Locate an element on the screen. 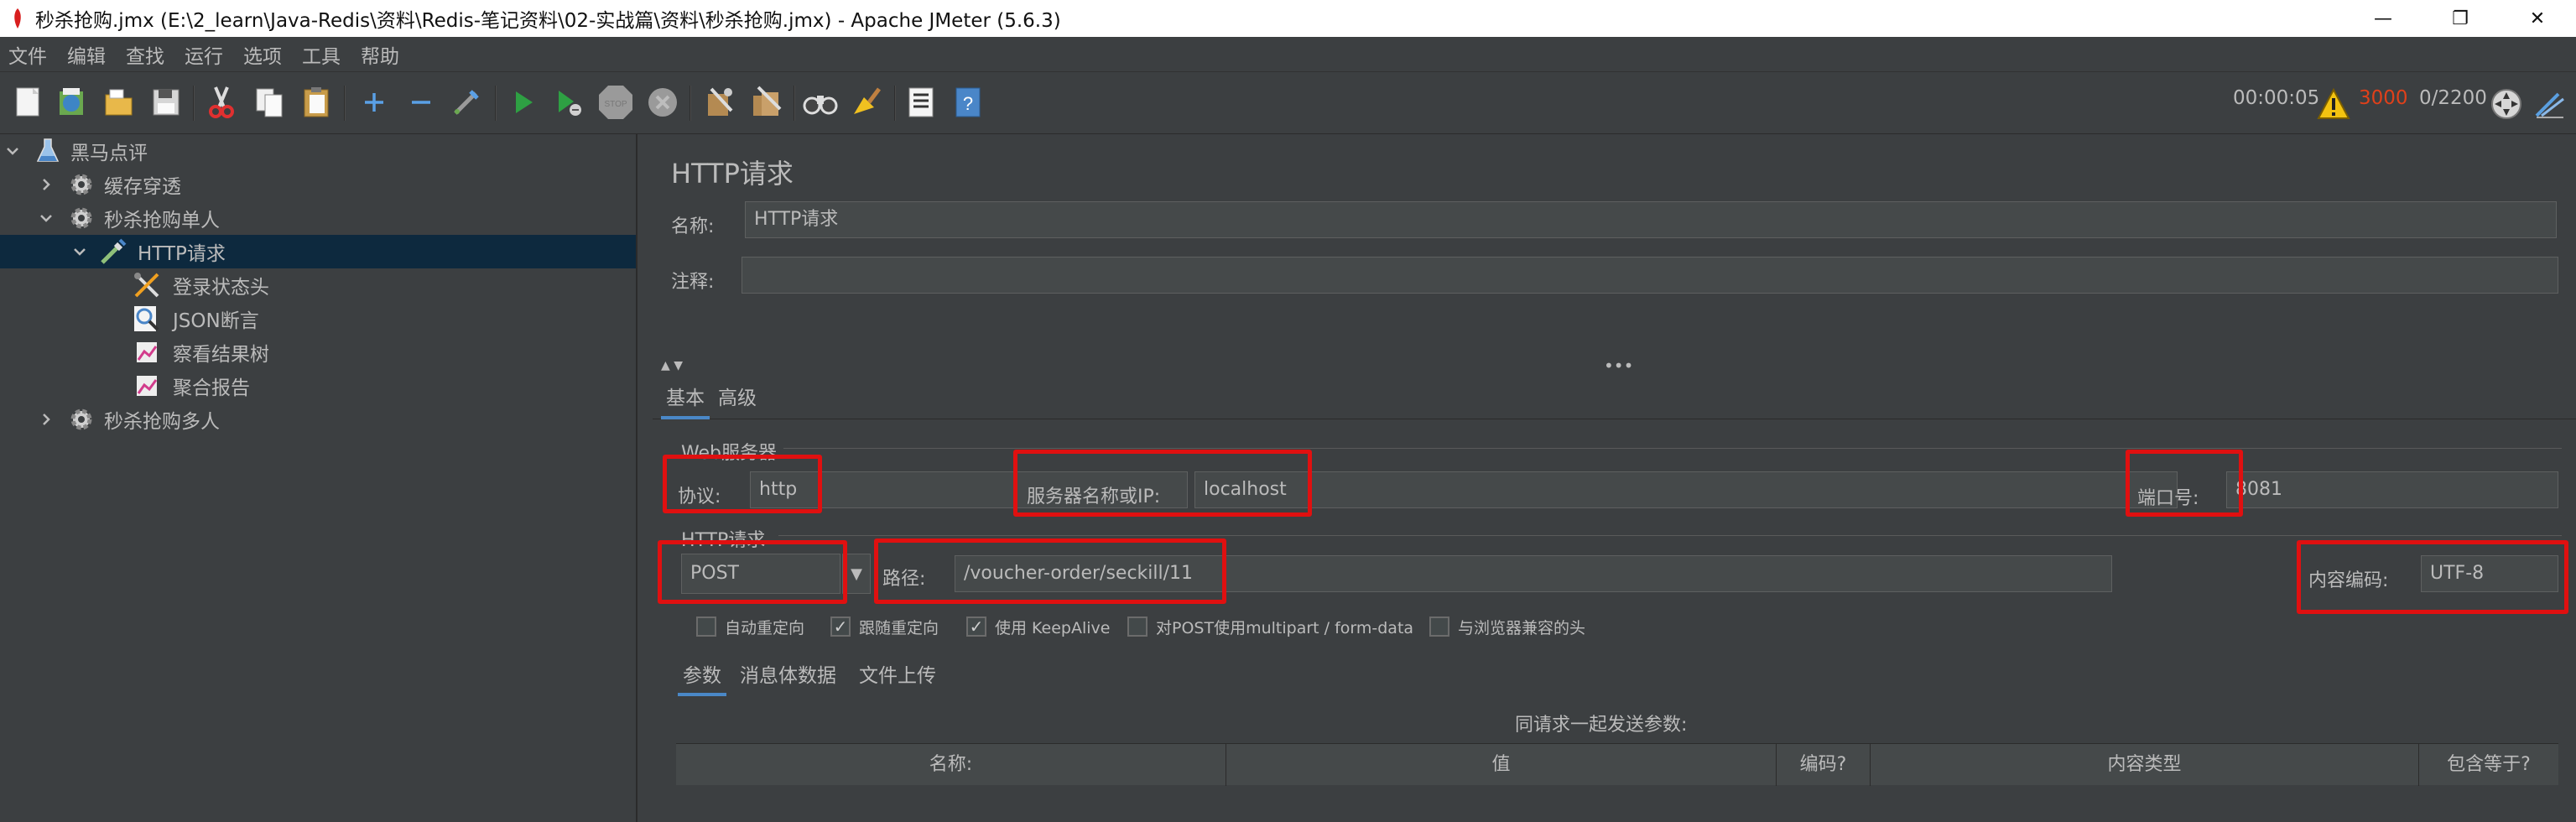 The image size is (2576, 822). column-value: 值 is located at coordinates (1501, 765).